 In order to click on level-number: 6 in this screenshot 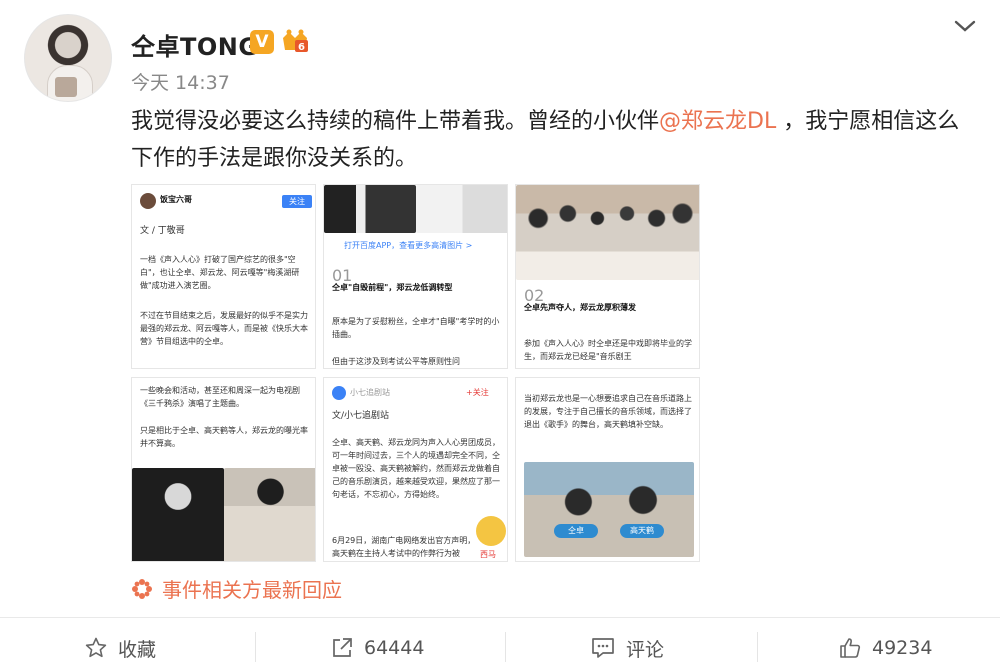, I will do `click(301, 47)`.